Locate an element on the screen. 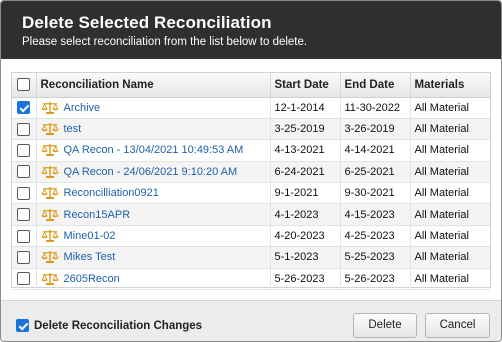 The width and height of the screenshot is (502, 342). delete-button: Delete is located at coordinates (385, 325).